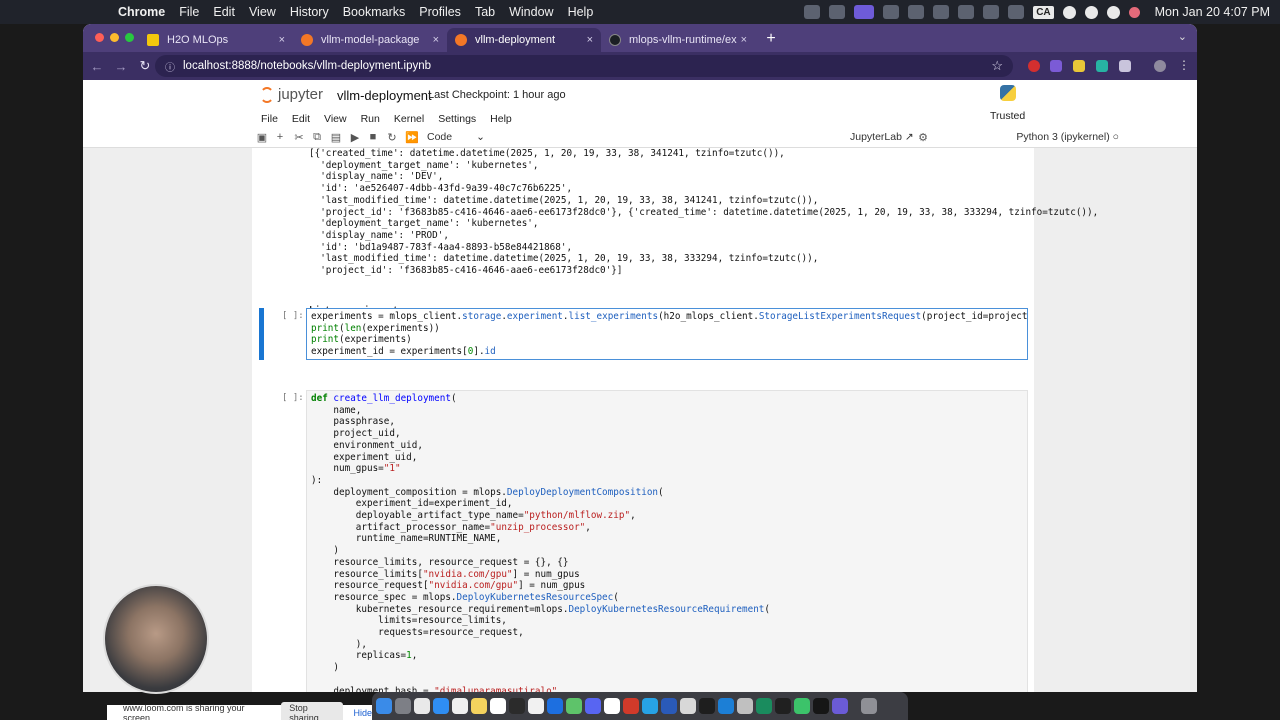 The width and height of the screenshot is (1280, 720). Describe the element at coordinates (441, 706) in the screenshot. I see `app-store-icon` at that location.